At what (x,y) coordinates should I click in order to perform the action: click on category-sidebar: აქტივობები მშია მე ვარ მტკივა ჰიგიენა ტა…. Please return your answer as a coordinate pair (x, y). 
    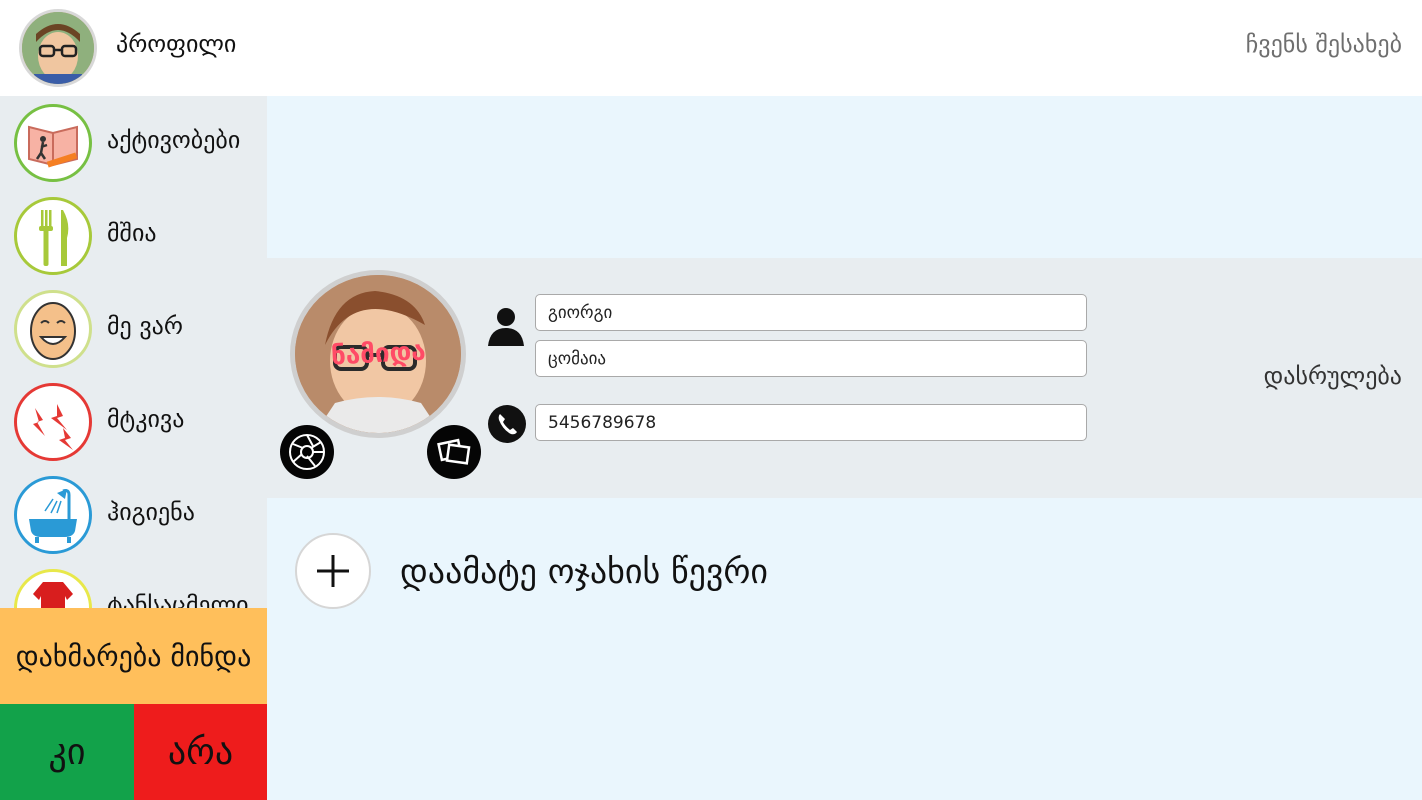
    Looking at the image, I should click on (133, 352).